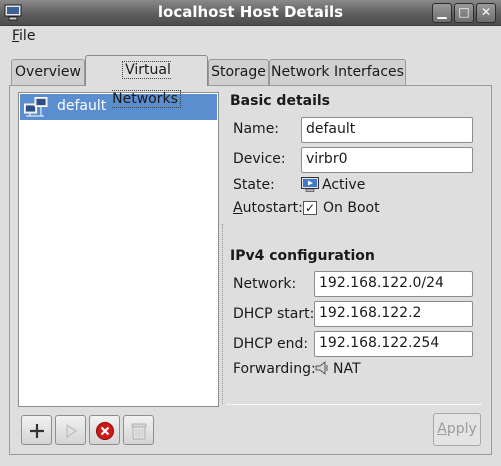  I want to click on device-label: Device:, so click(259, 159).